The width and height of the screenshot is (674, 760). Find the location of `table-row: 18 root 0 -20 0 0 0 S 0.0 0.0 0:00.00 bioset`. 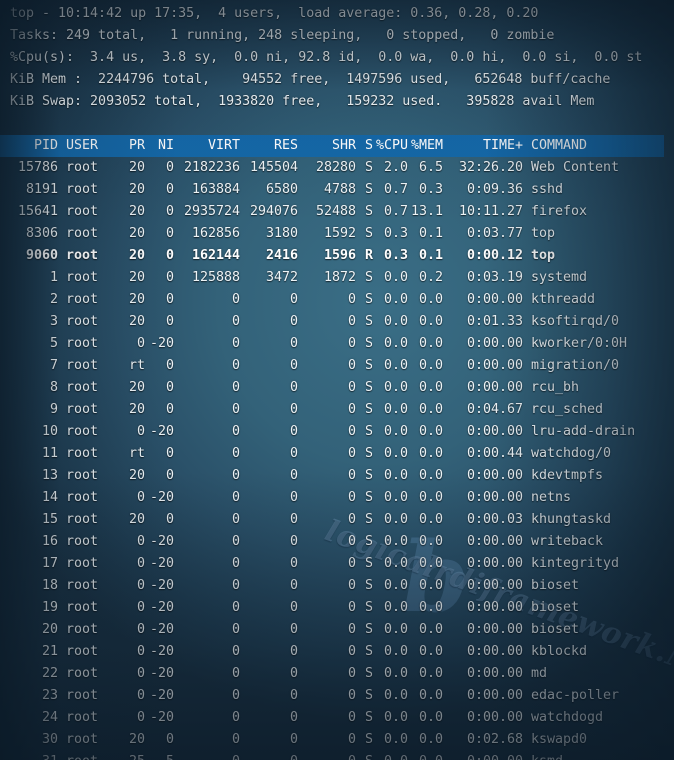

table-row: 18 root 0 -20 0 0 0 S 0.0 0.0 0:00.00 bioset is located at coordinates (342, 586).